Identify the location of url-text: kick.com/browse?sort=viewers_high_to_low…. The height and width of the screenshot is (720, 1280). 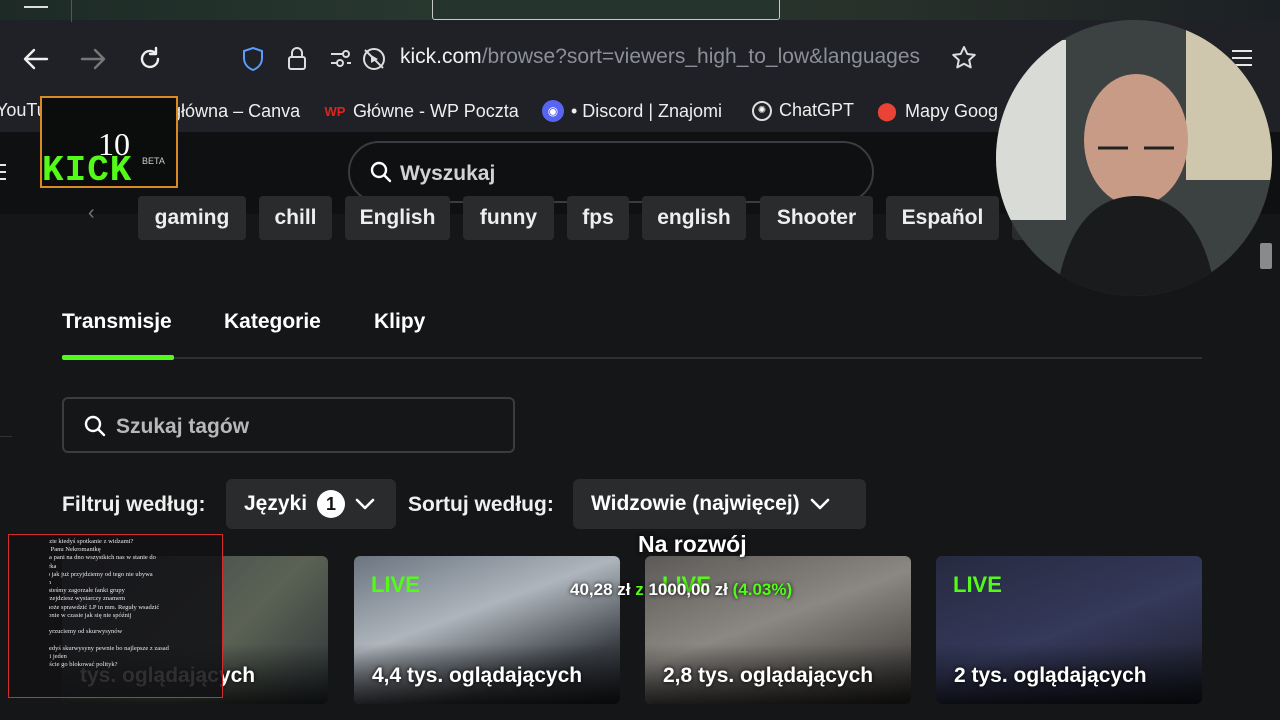
(660, 57).